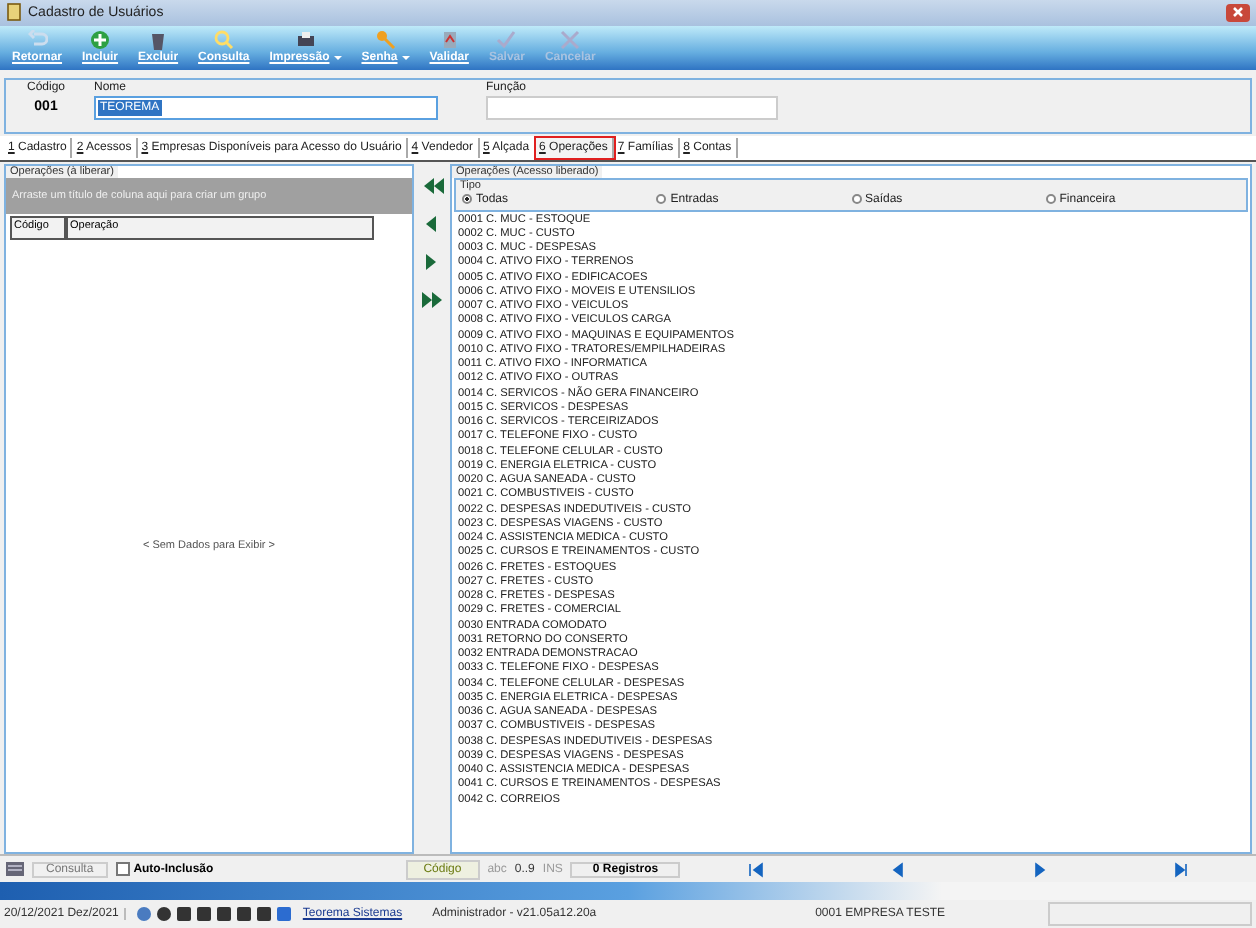 The width and height of the screenshot is (1256, 928). Describe the element at coordinates (305, 40) in the screenshot. I see `printer-icon` at that location.